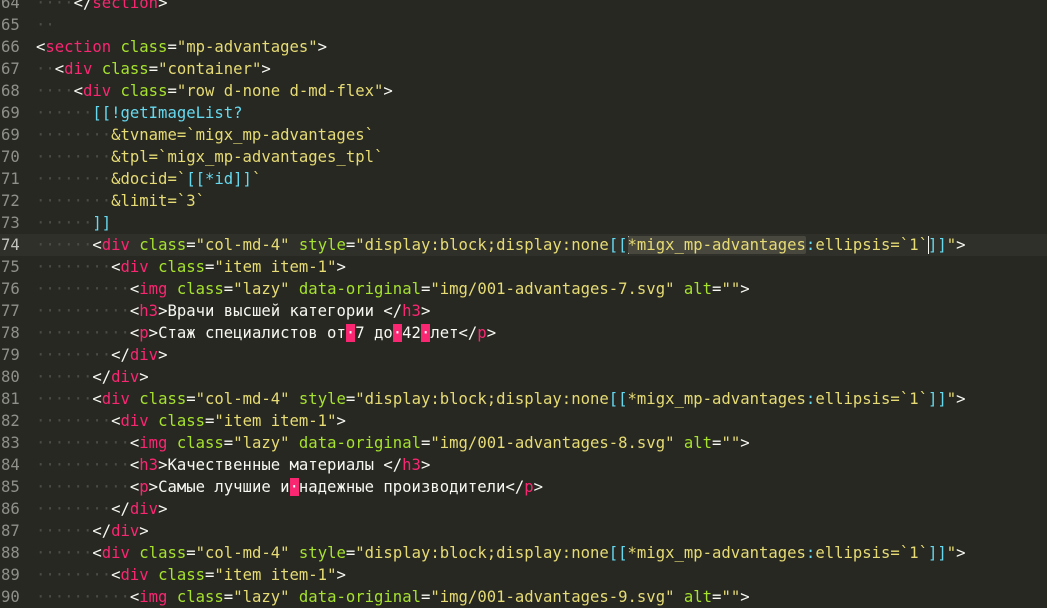  What do you see at coordinates (11, 355) in the screenshot?
I see `line-number: 79` at bounding box center [11, 355].